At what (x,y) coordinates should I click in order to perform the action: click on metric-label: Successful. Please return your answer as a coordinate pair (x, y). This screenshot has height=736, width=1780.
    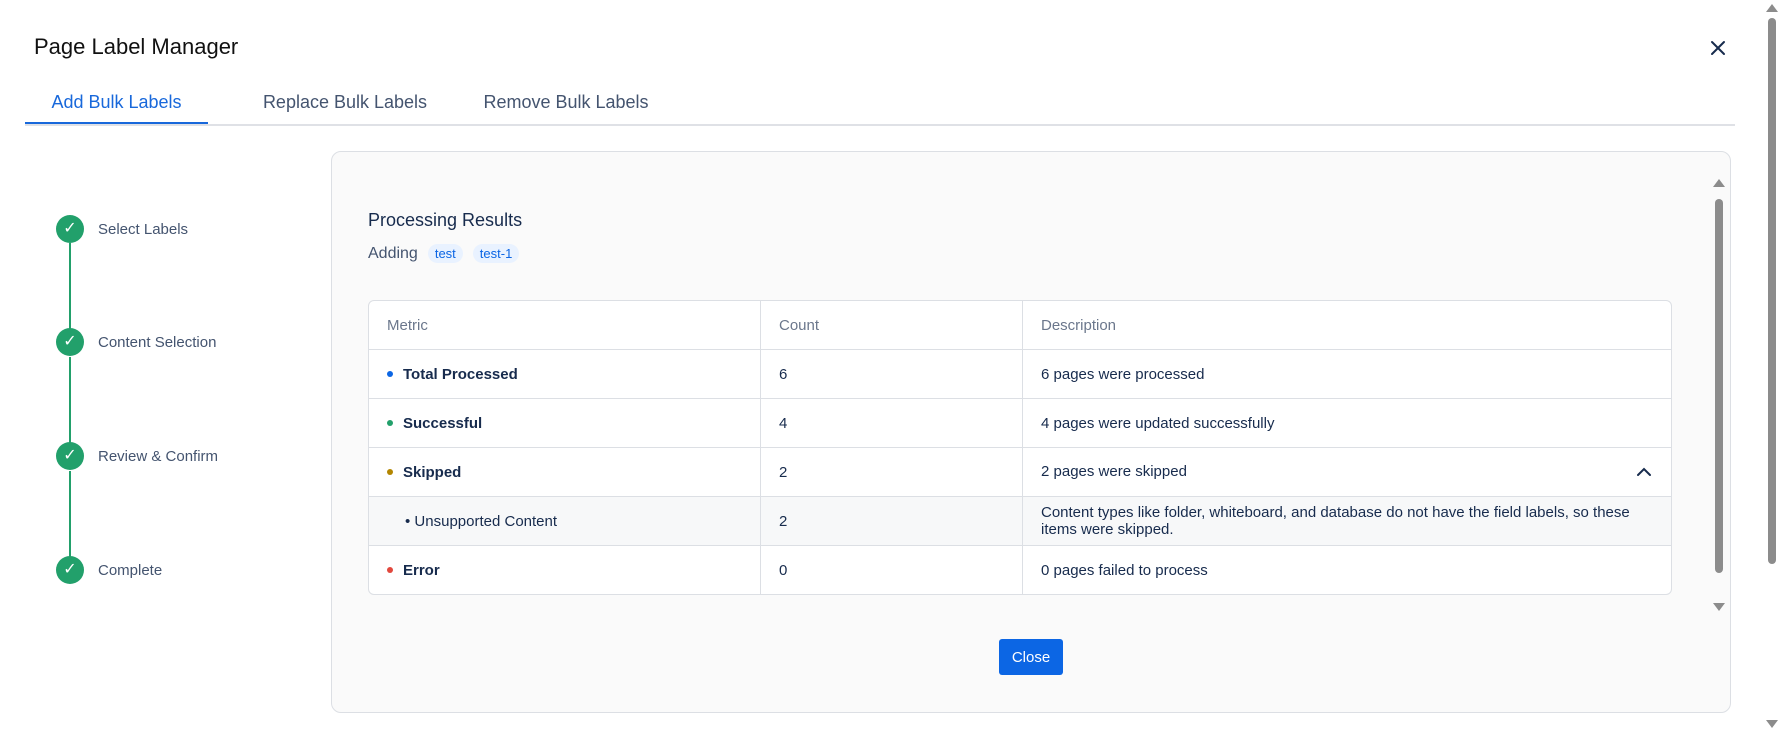
    Looking at the image, I should click on (443, 423).